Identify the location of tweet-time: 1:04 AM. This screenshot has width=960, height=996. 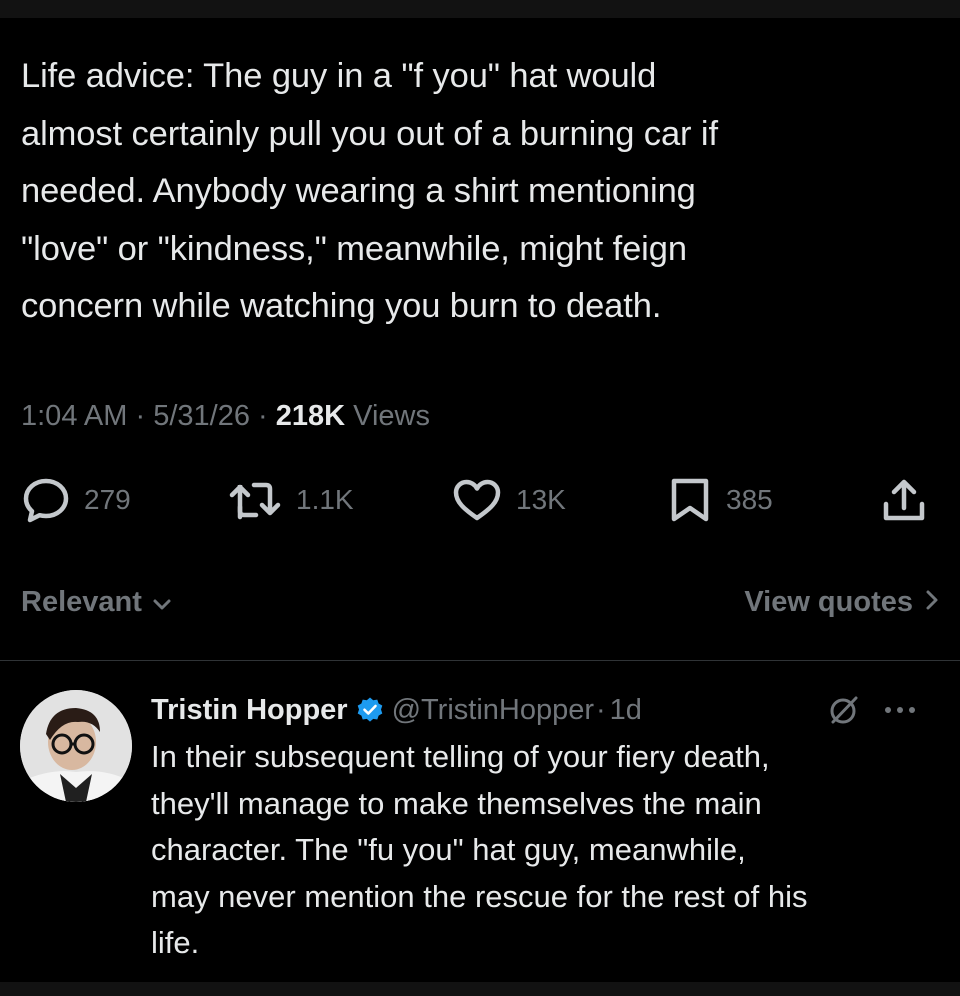
(74, 416).